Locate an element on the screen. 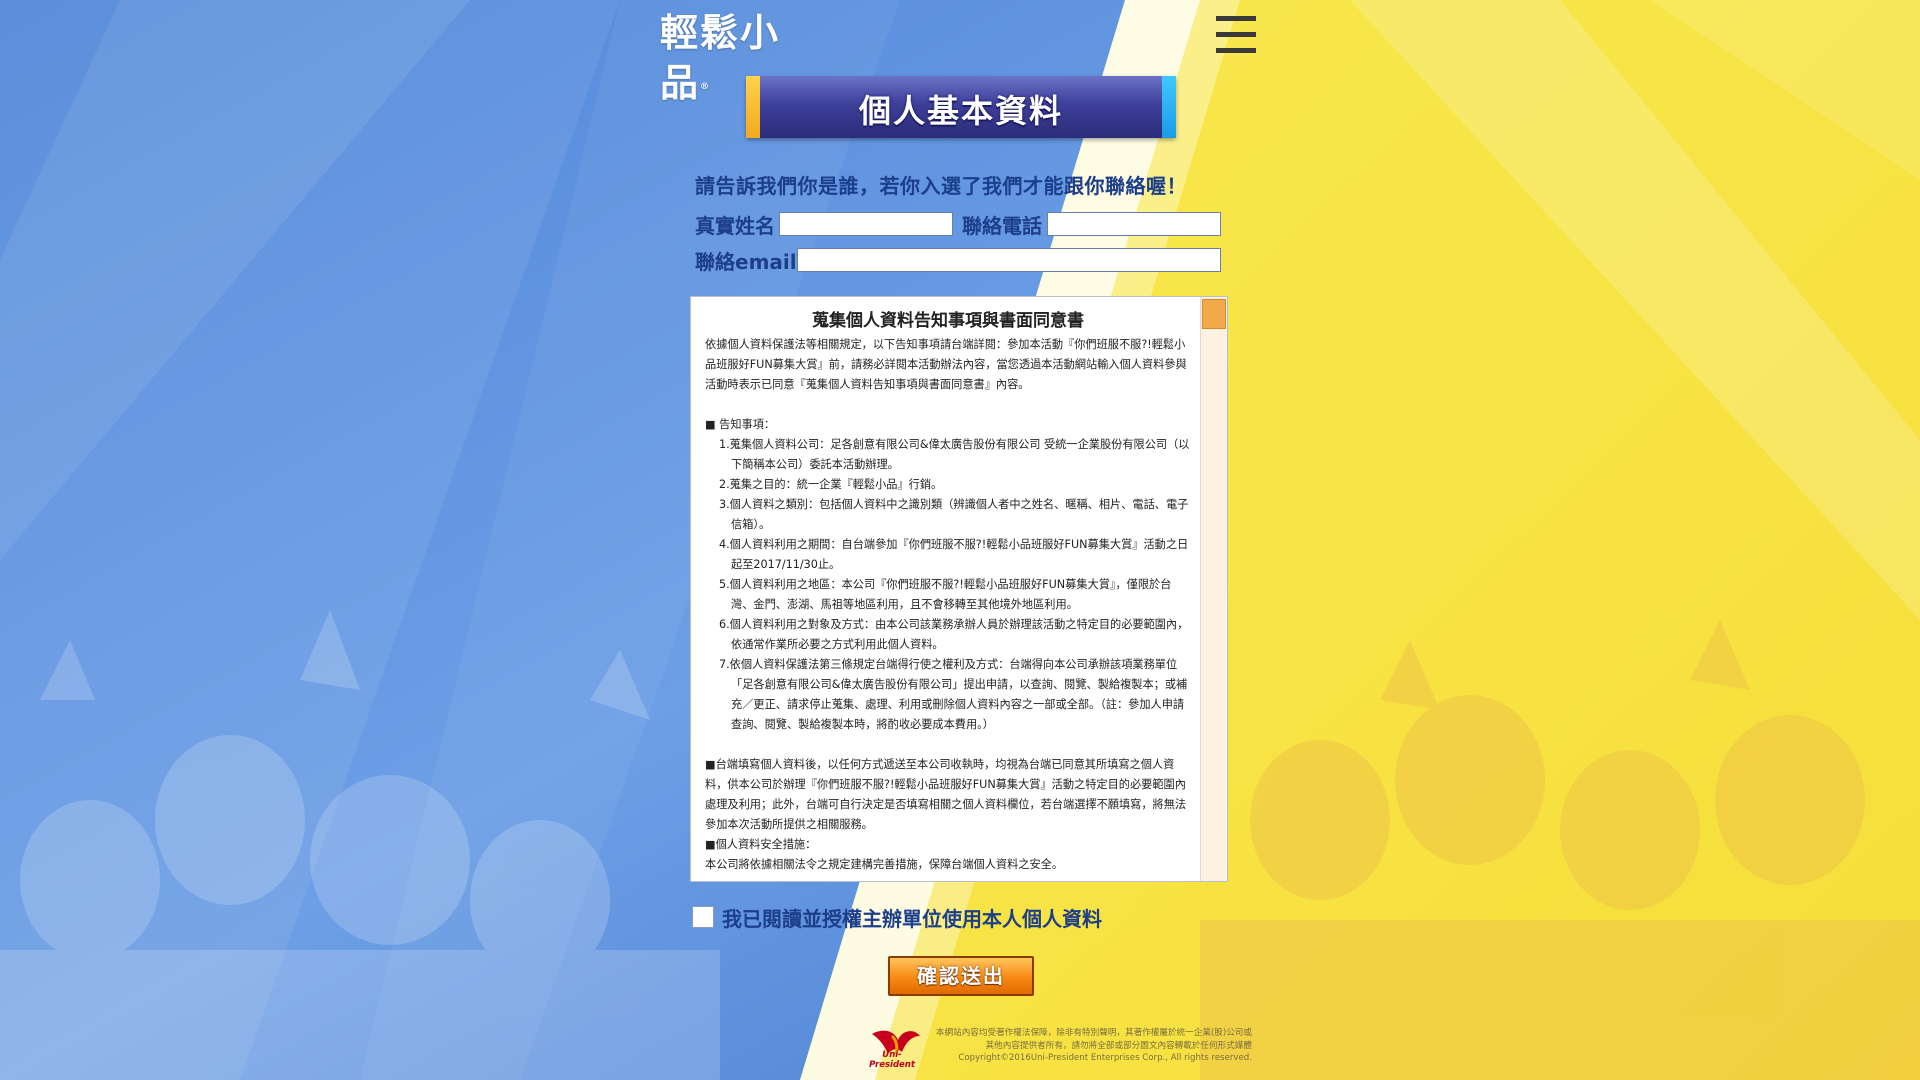 This screenshot has width=1920, height=1080. agreement-scrollbar is located at coordinates (1213, 589).